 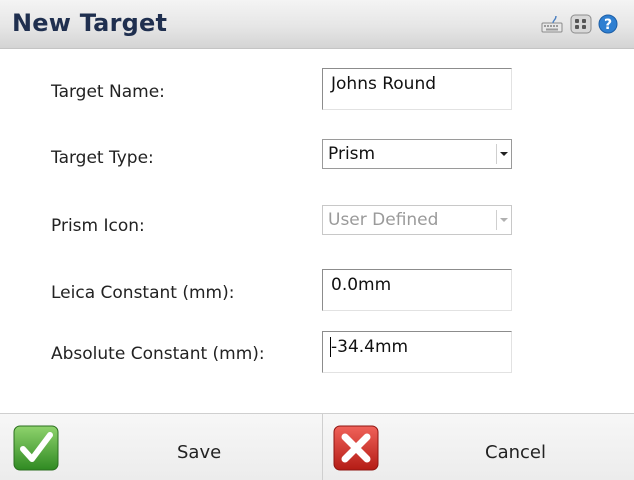 What do you see at coordinates (356, 448) in the screenshot?
I see `close-icon` at bounding box center [356, 448].